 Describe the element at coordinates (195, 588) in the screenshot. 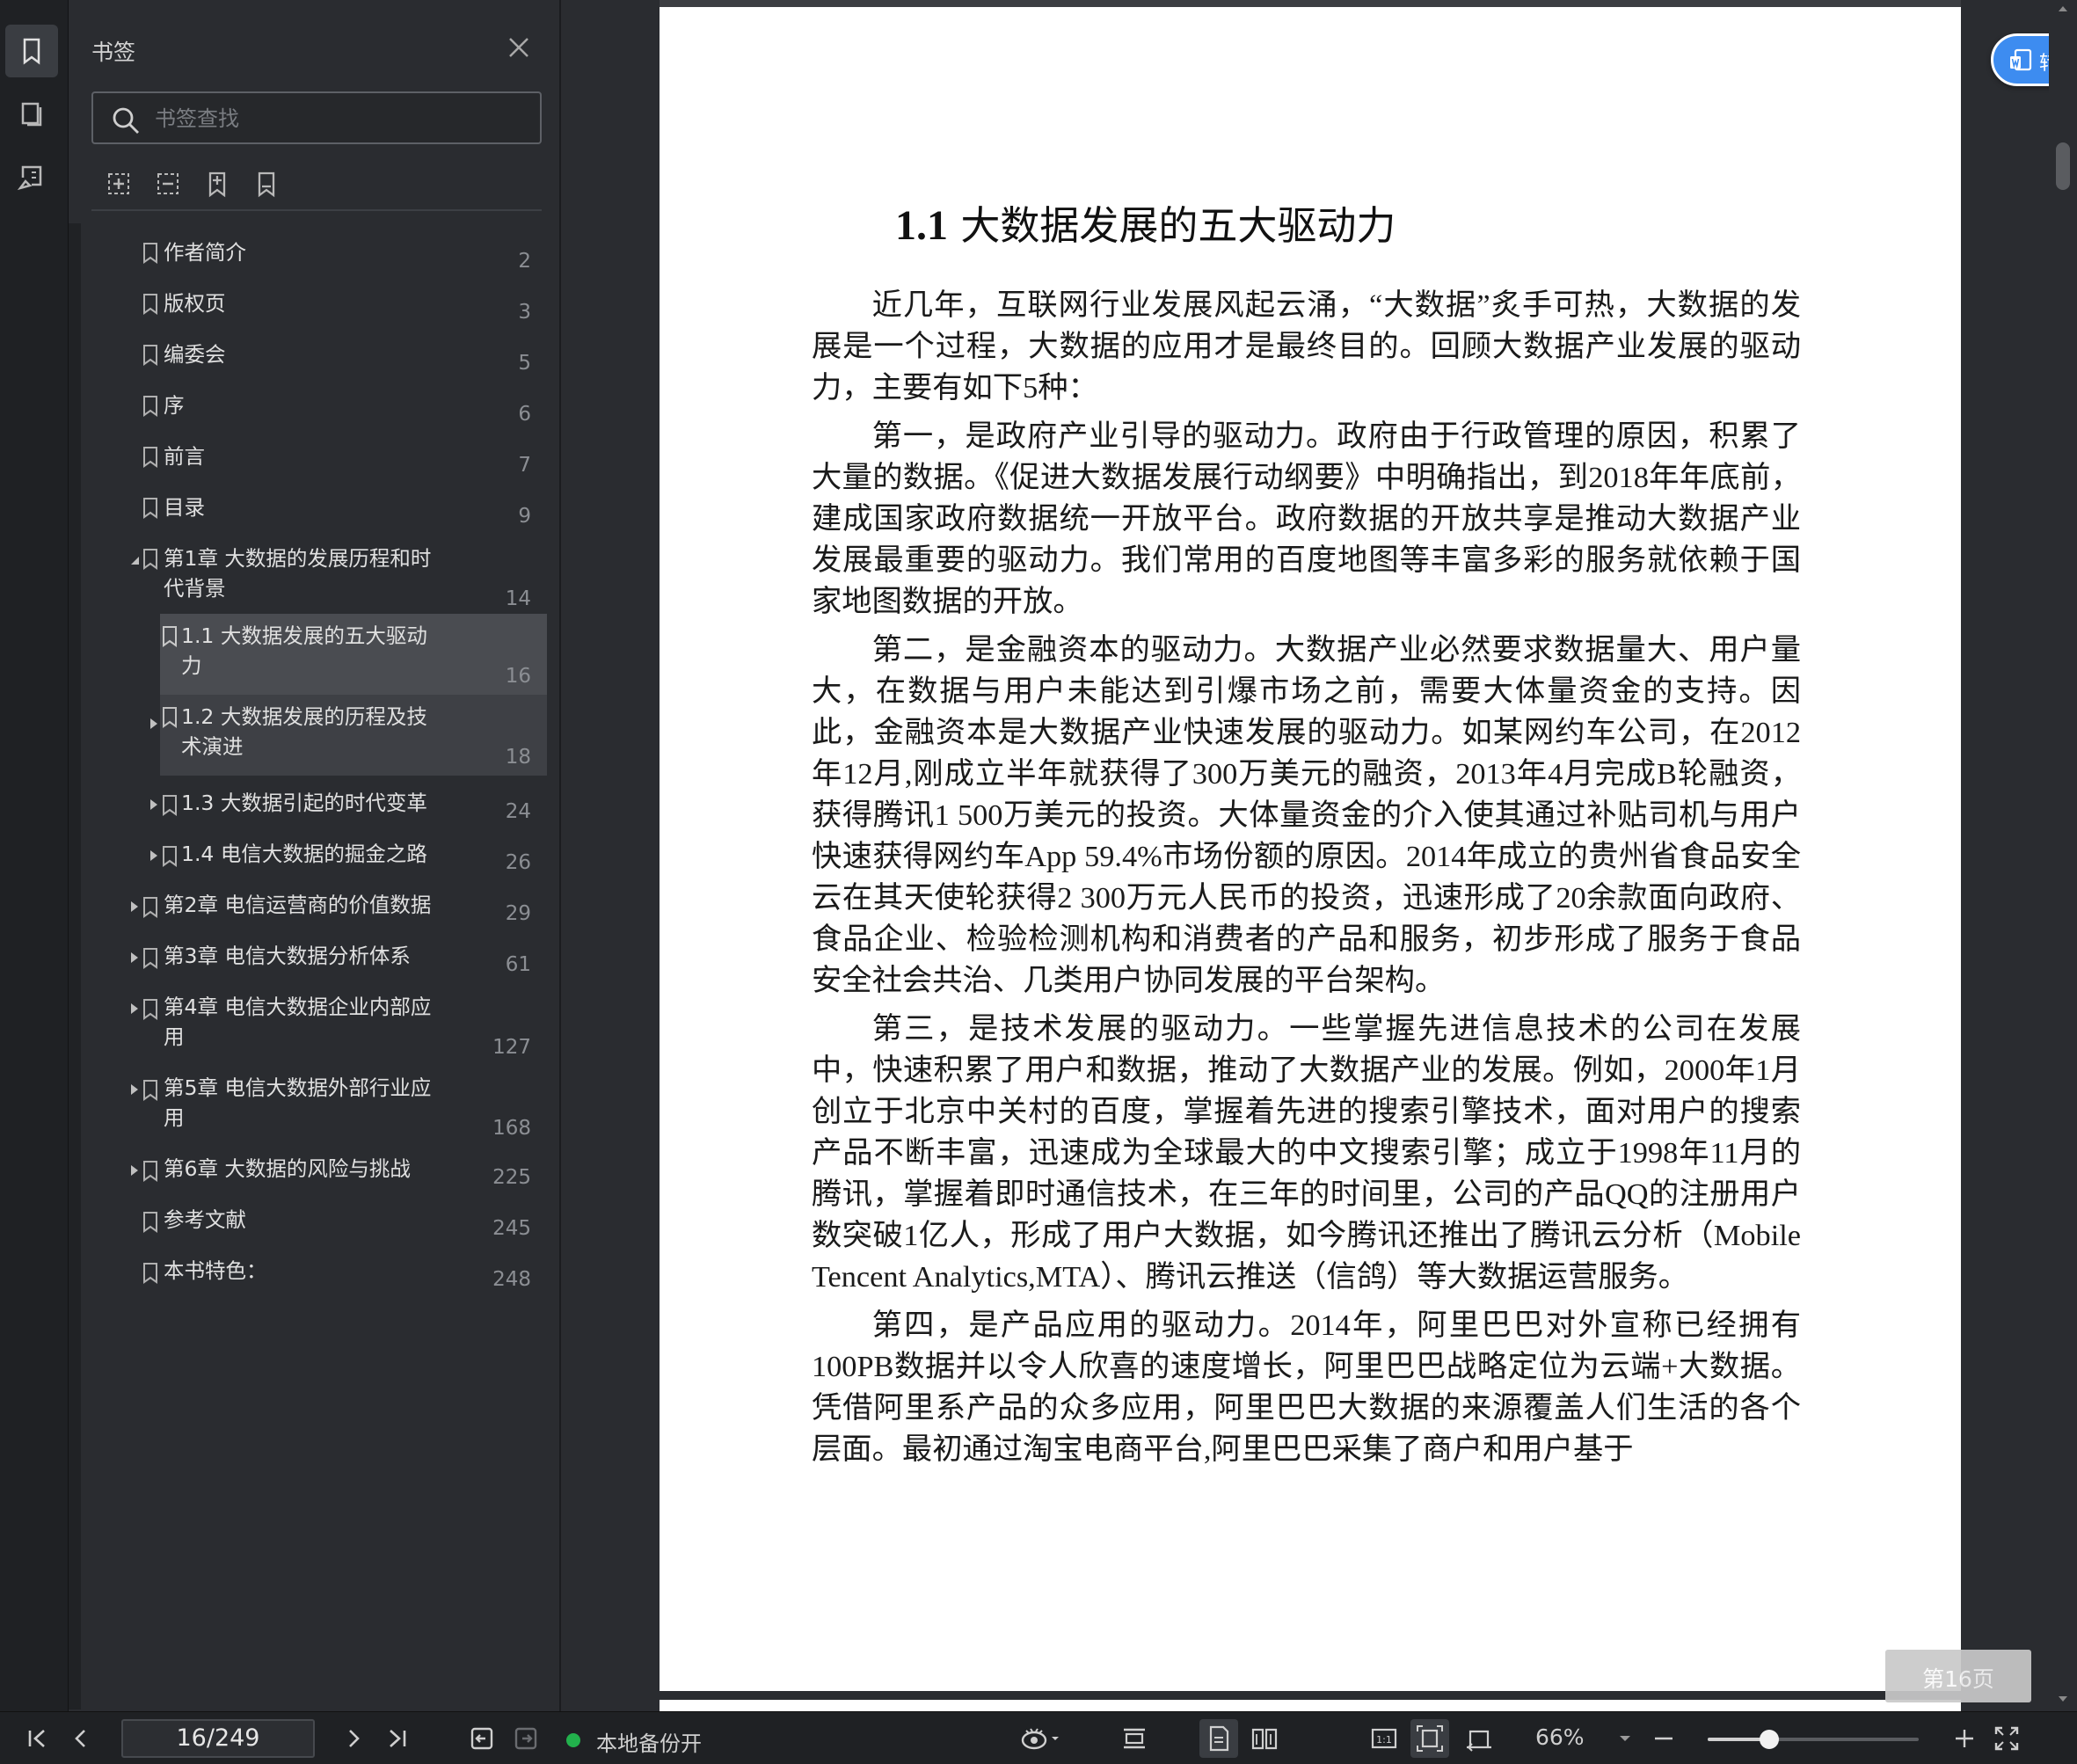

I see `label-line: 代背景` at that location.